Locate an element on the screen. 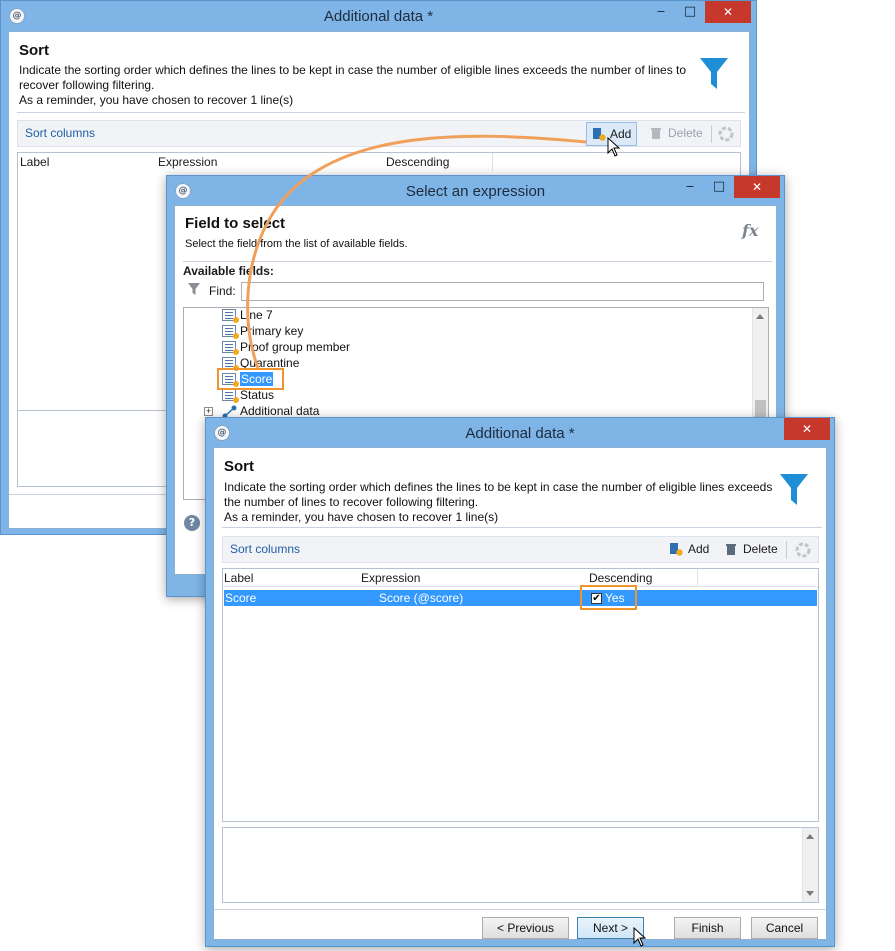  connector-arrow is located at coordinates (416, 251).